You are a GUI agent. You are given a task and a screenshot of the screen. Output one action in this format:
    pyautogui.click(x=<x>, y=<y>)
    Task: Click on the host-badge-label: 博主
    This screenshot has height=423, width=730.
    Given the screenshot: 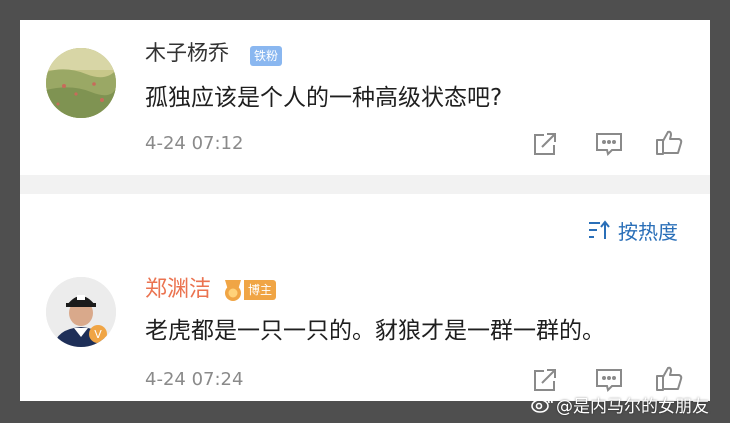 What is the action you would take?
    pyautogui.click(x=260, y=290)
    